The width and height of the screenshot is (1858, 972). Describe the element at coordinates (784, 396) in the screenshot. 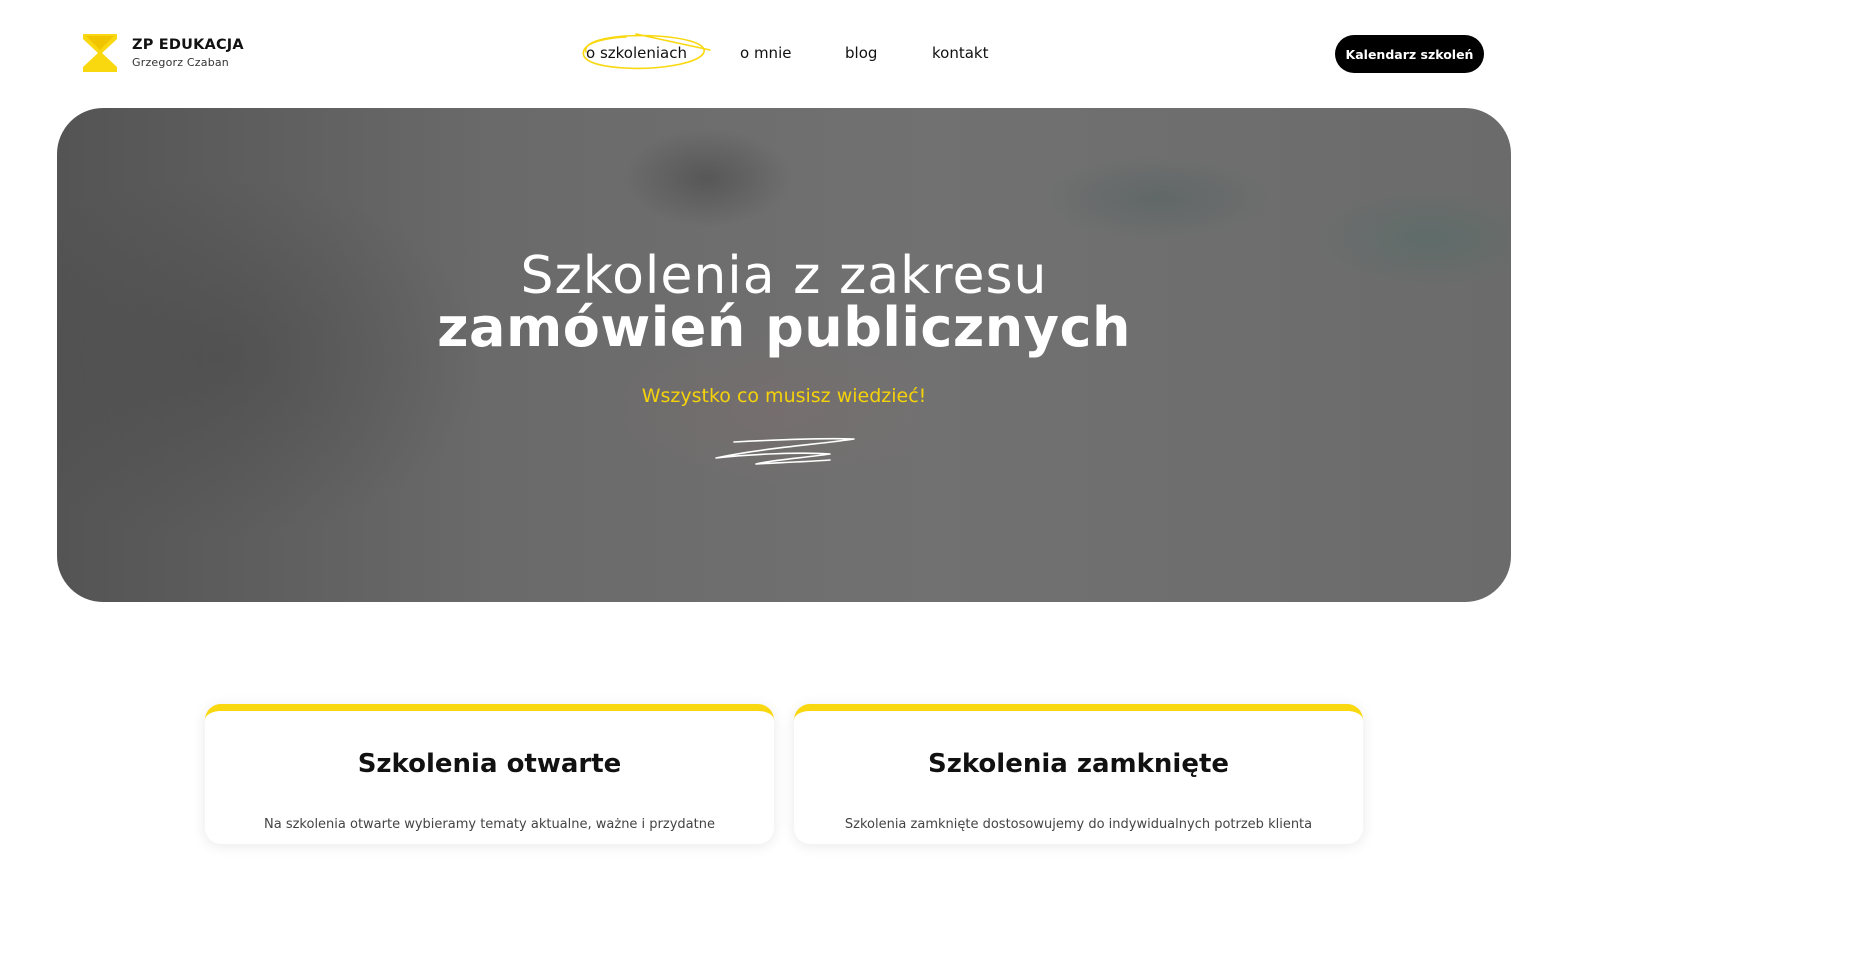

I see `hero-subtitle: Wszystko co musisz wiedzieć!` at that location.